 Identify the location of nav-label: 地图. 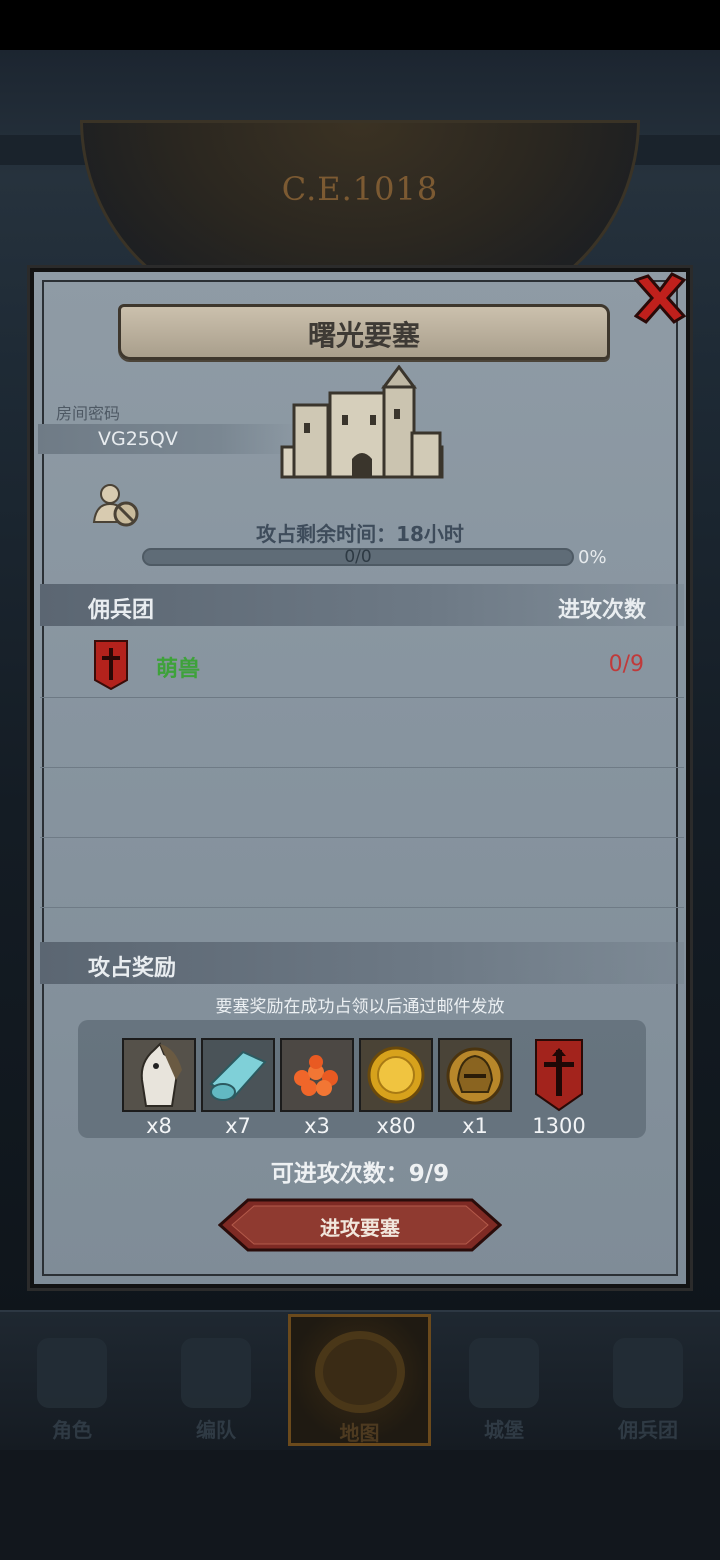
(359, 1433).